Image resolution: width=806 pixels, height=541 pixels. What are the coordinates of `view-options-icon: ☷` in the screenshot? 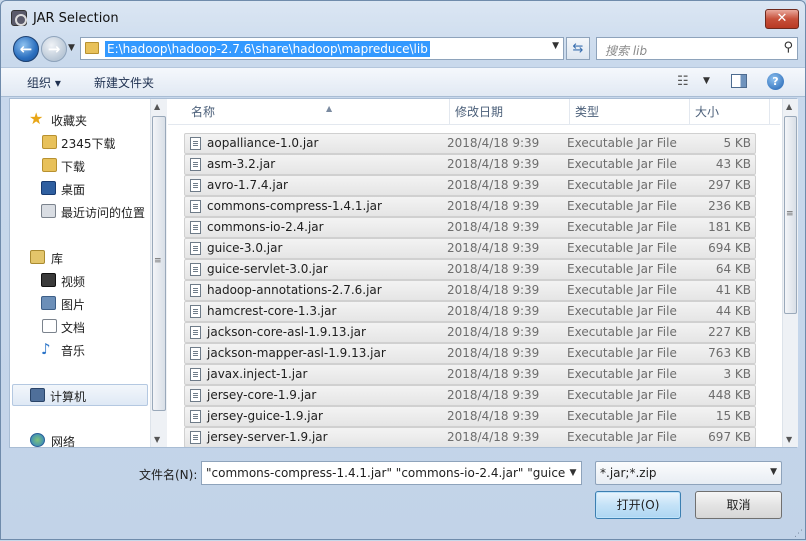 It's located at (683, 81).